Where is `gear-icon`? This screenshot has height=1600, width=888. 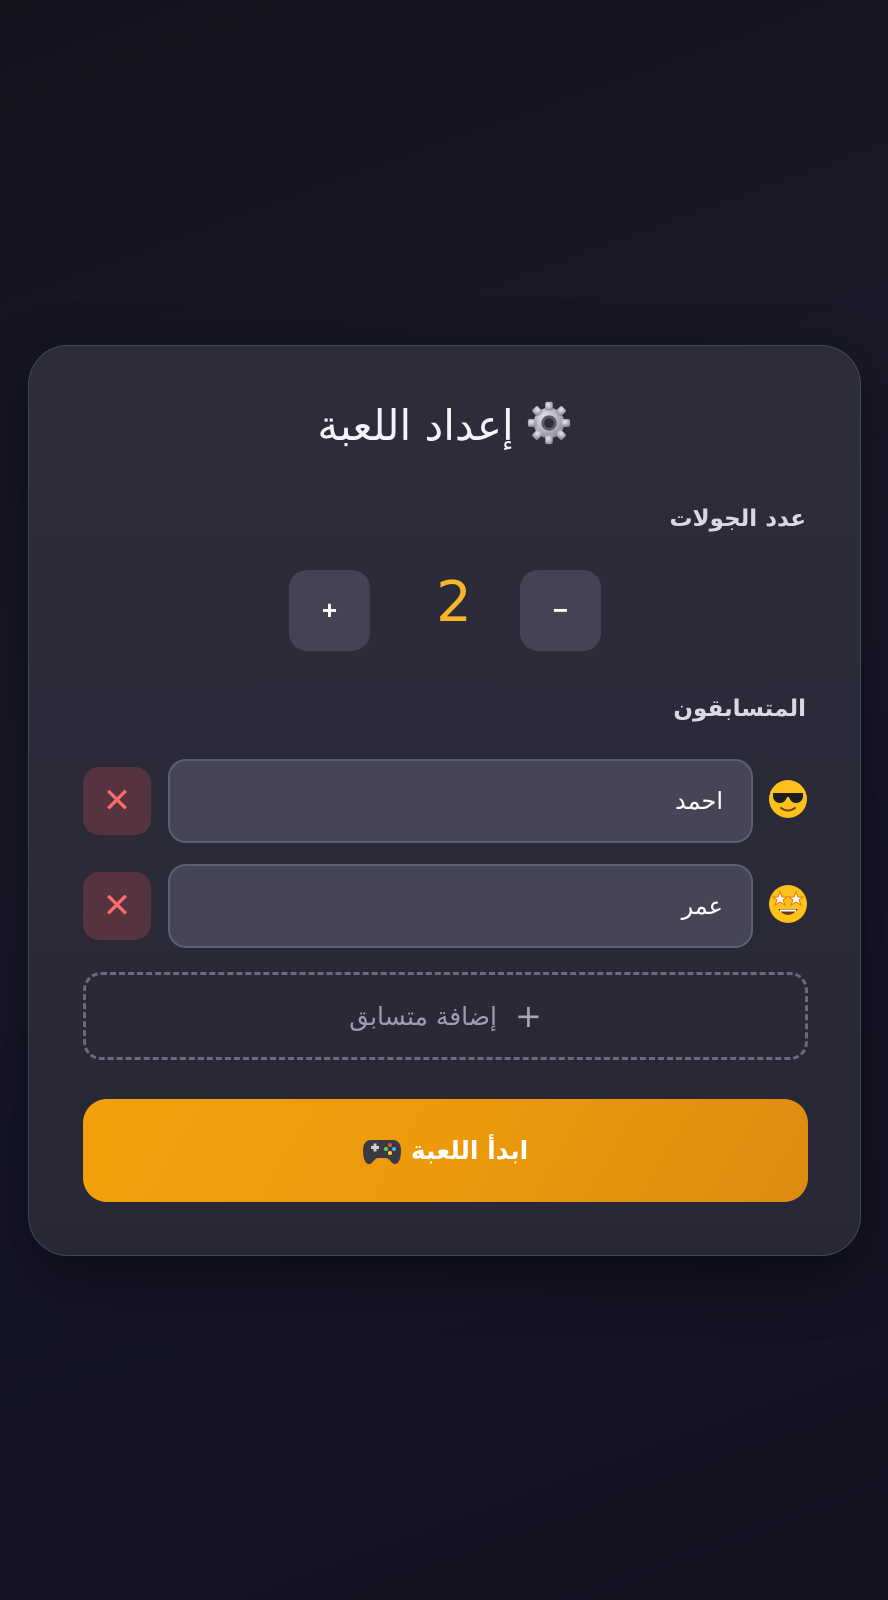 gear-icon is located at coordinates (548, 422).